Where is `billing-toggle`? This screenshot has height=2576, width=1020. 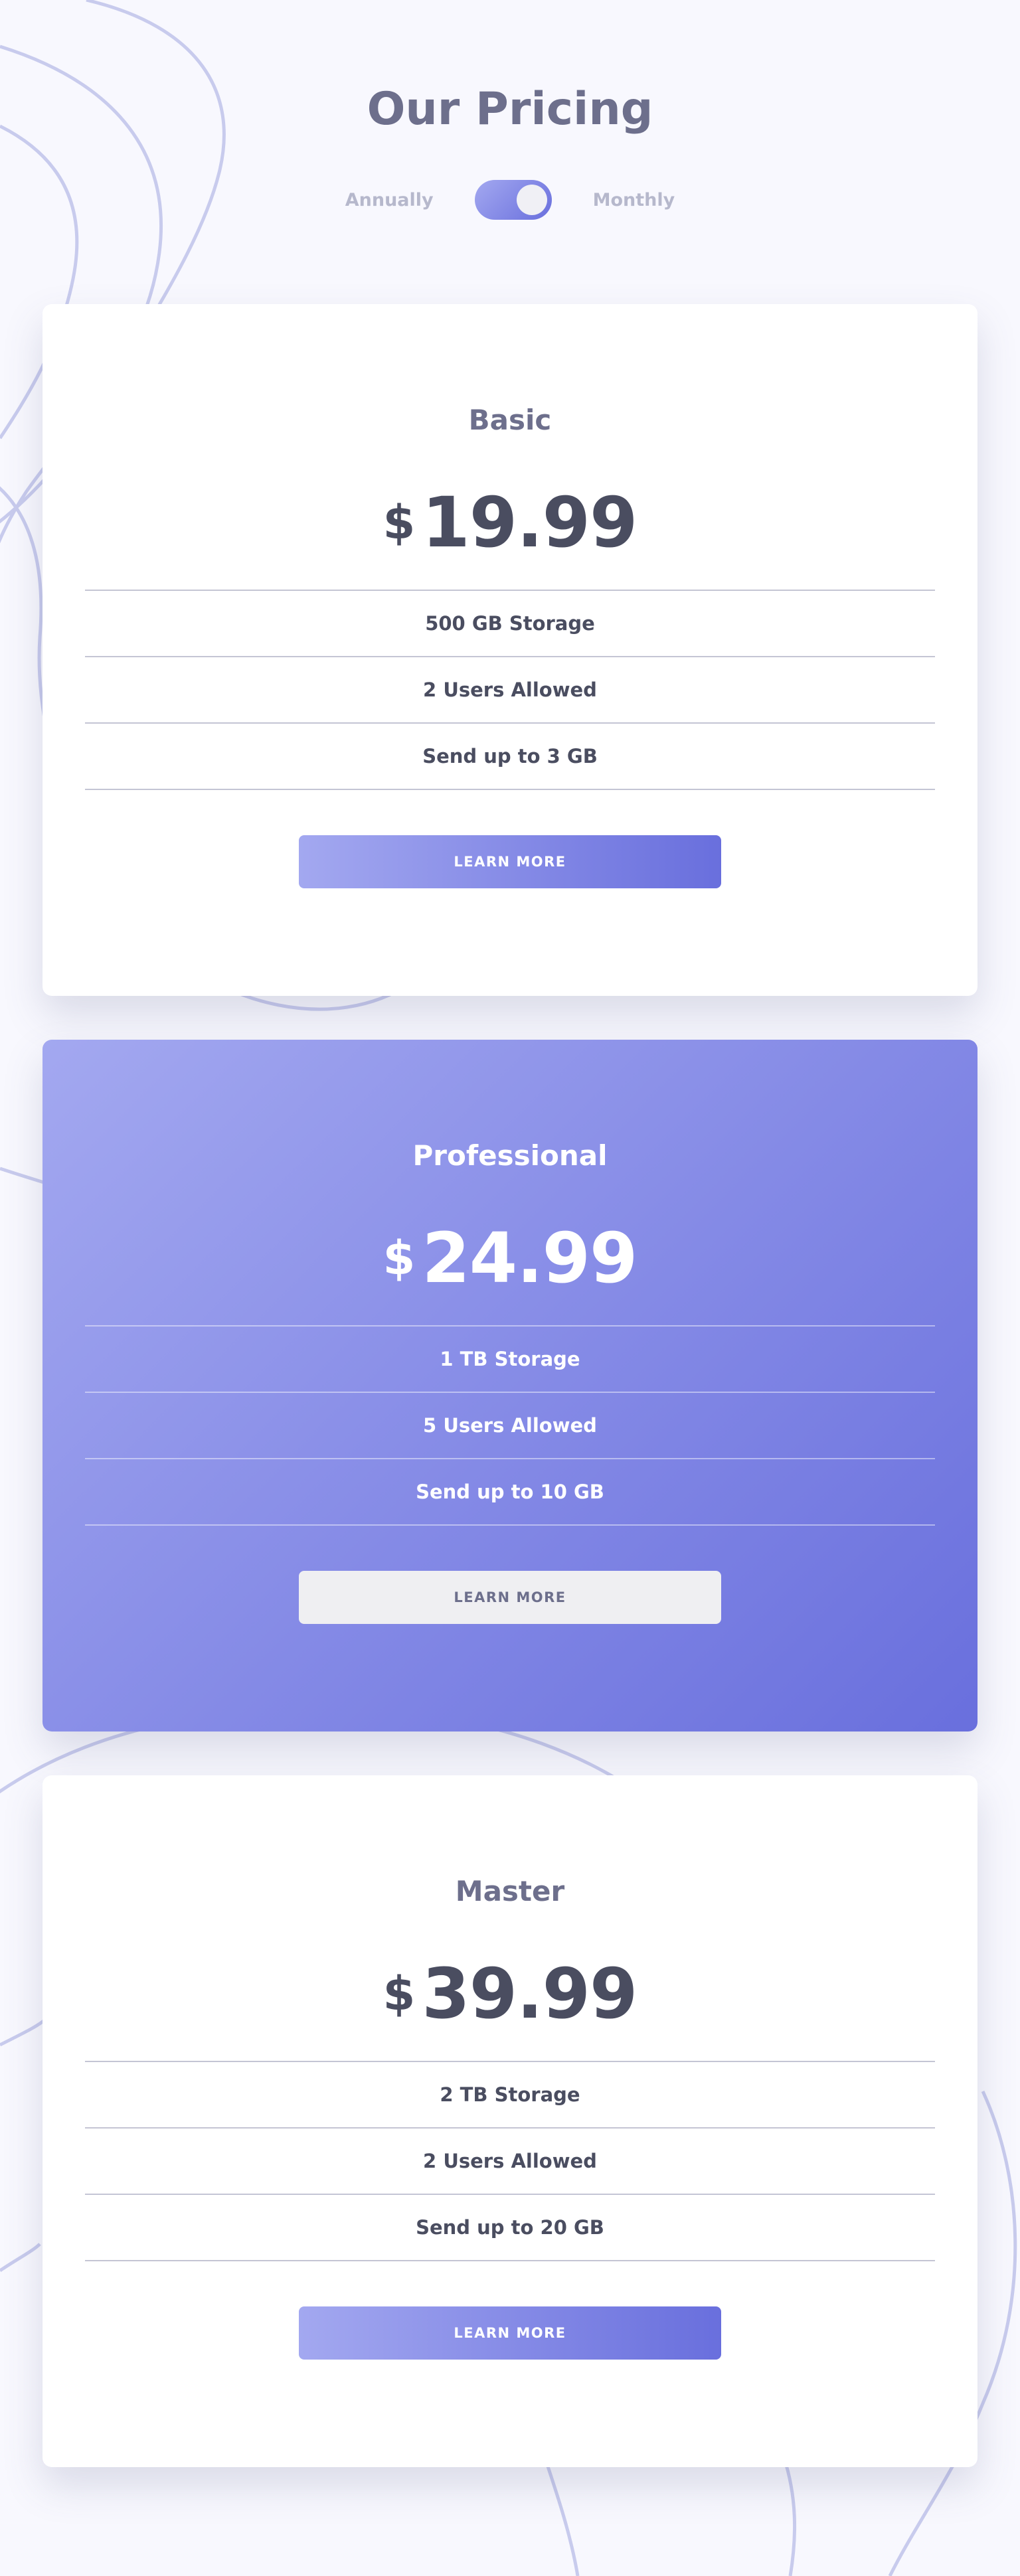
billing-toggle is located at coordinates (513, 200).